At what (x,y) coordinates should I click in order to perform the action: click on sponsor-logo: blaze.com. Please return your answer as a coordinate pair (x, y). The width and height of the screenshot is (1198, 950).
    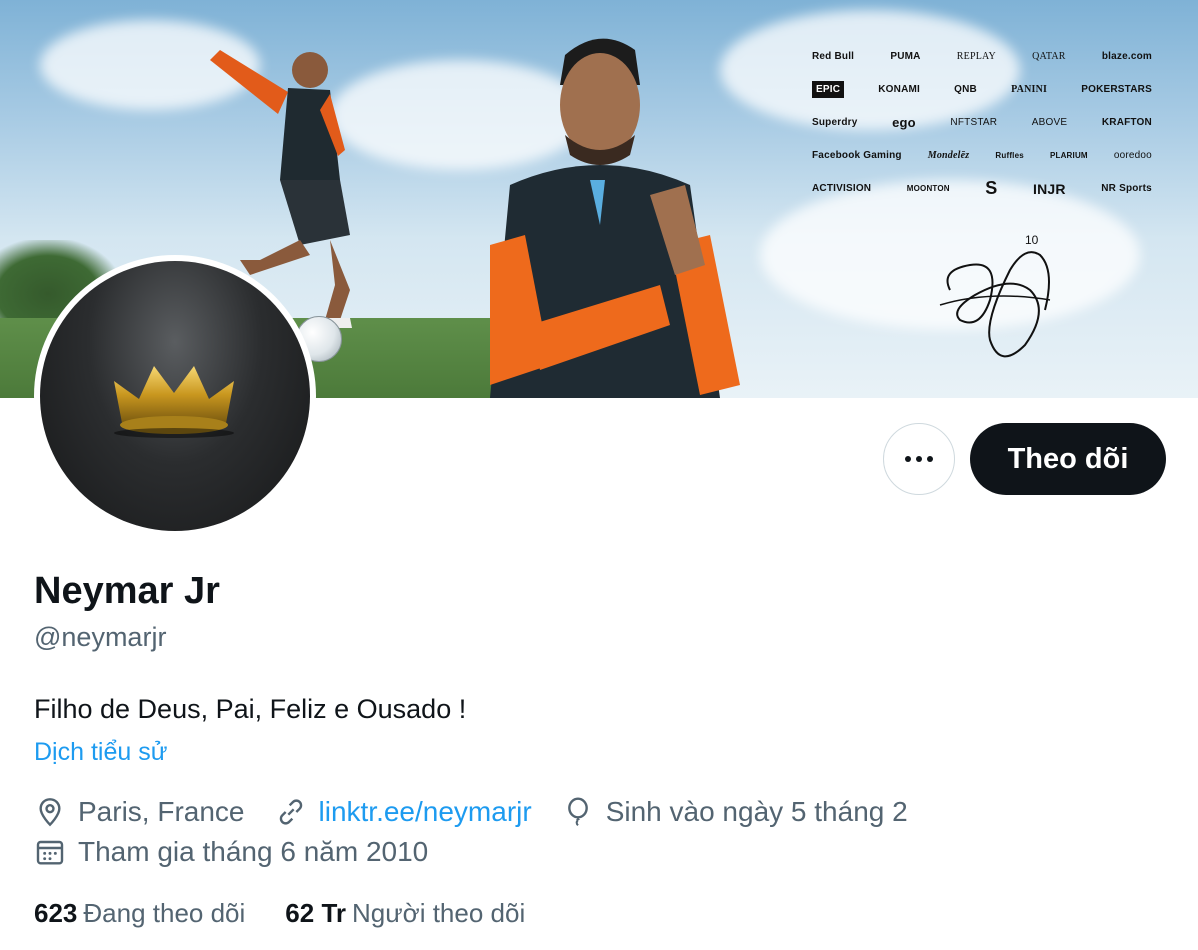
    Looking at the image, I should click on (1126, 56).